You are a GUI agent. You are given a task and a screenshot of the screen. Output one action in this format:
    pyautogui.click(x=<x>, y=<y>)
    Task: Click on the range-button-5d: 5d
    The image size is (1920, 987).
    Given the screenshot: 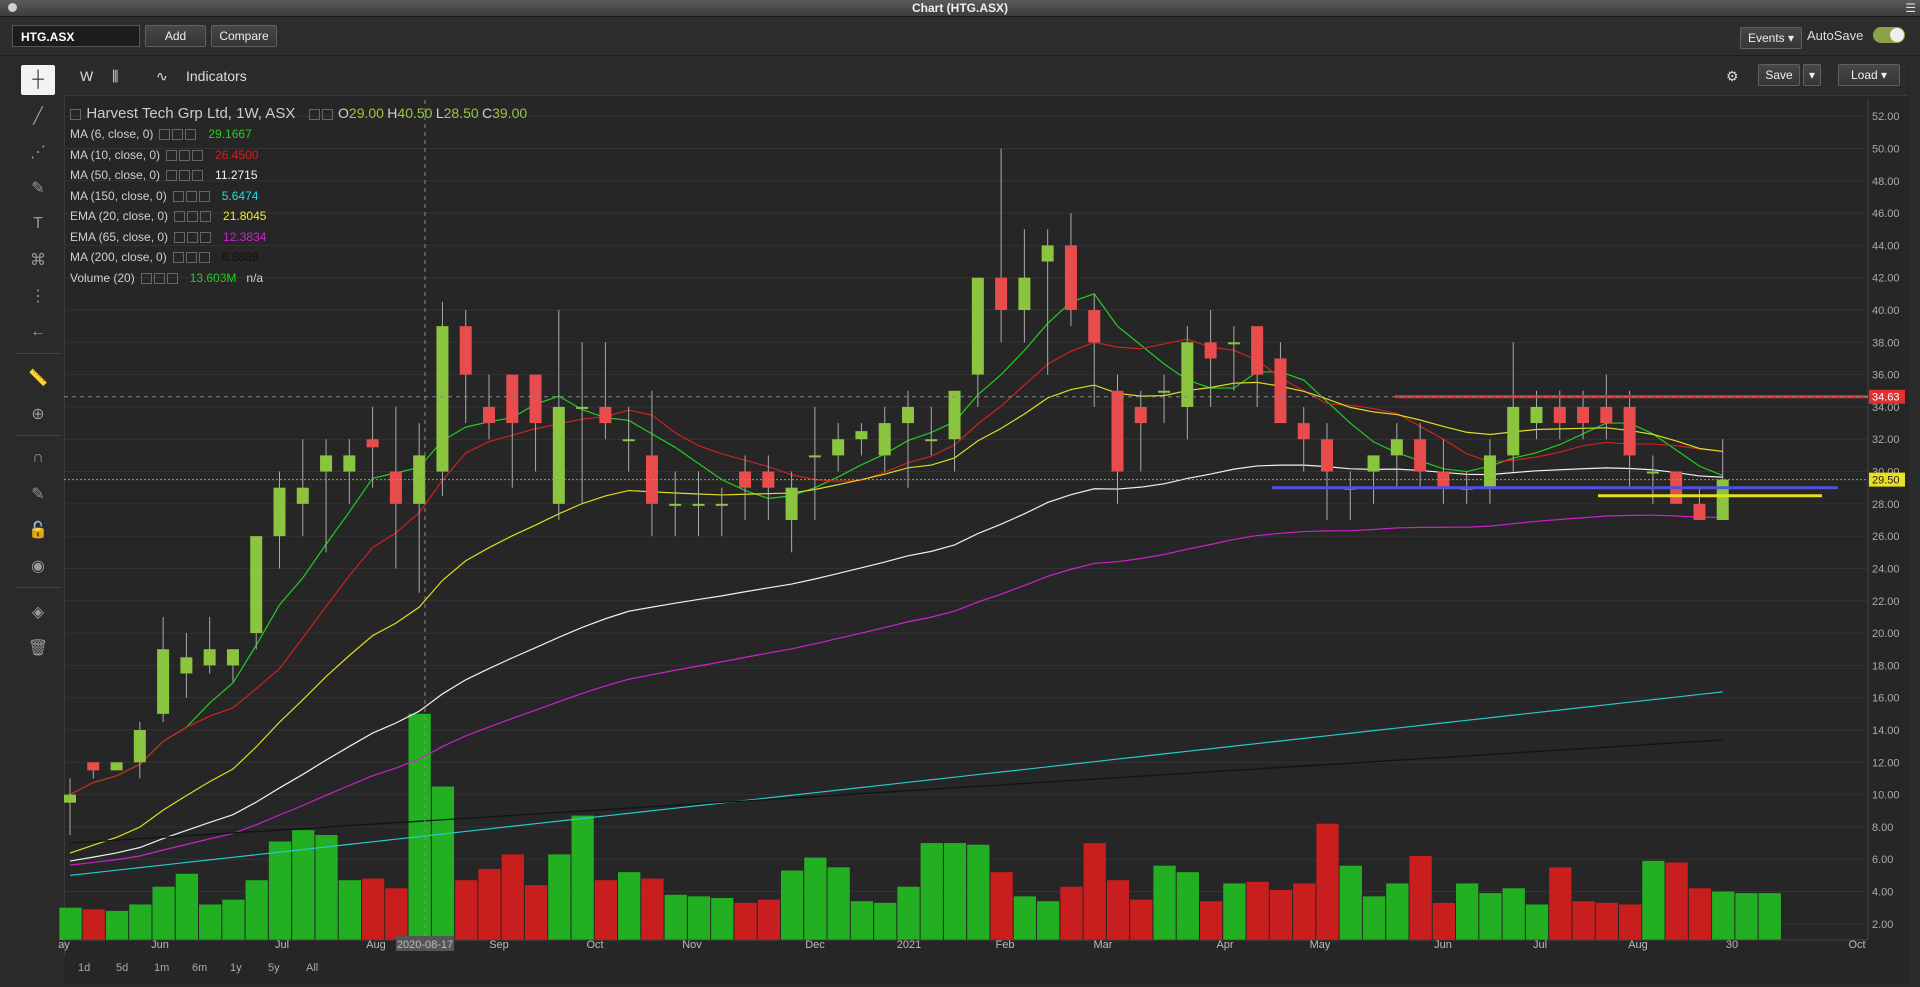 What is the action you would take?
    pyautogui.click(x=122, y=968)
    